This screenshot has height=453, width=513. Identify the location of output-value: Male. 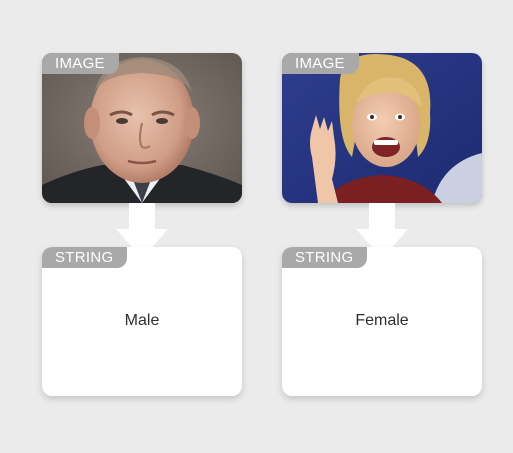
(142, 320).